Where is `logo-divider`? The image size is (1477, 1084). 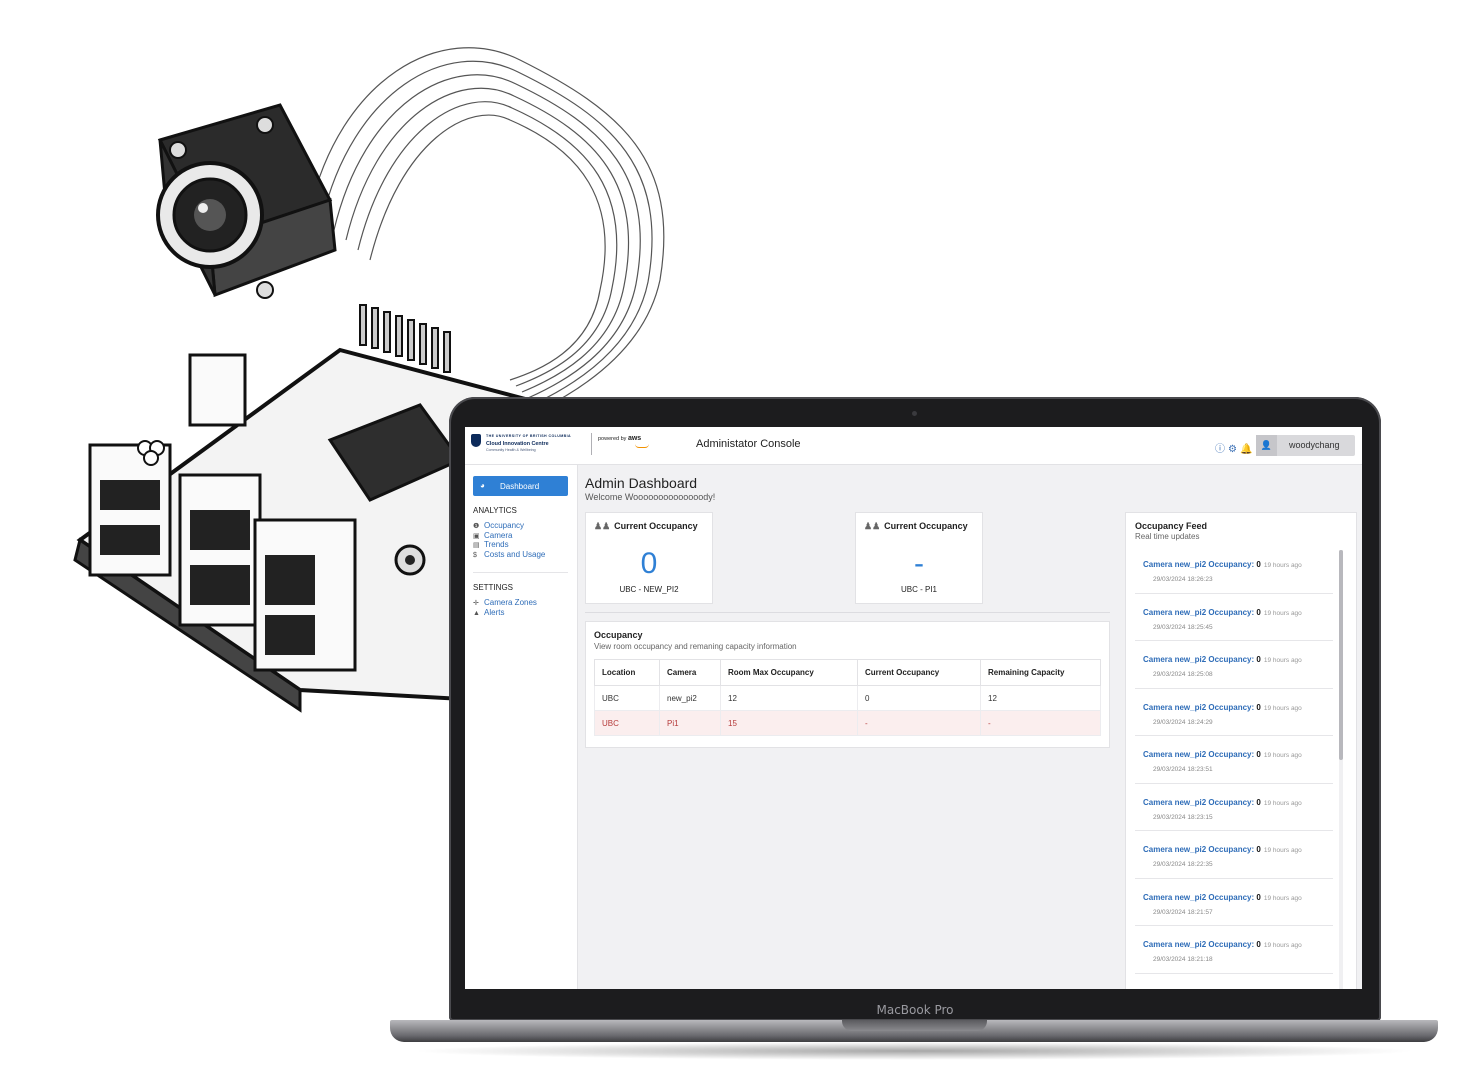
logo-divider is located at coordinates (591, 444).